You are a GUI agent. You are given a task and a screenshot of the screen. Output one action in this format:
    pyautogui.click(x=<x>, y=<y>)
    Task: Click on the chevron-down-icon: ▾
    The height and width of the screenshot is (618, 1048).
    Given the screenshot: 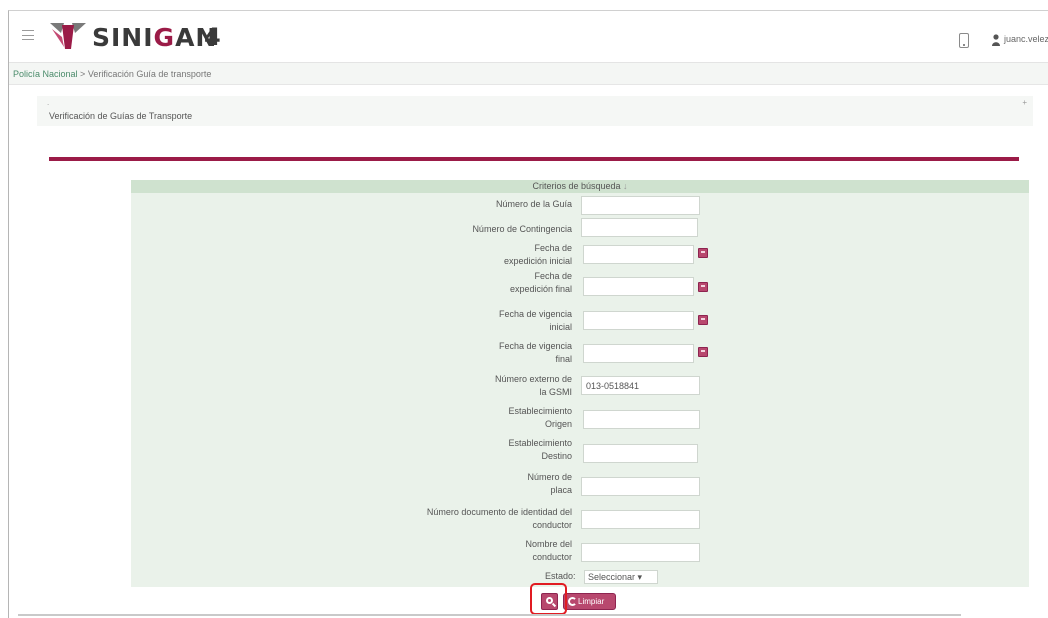 What is the action you would take?
    pyautogui.click(x=640, y=577)
    